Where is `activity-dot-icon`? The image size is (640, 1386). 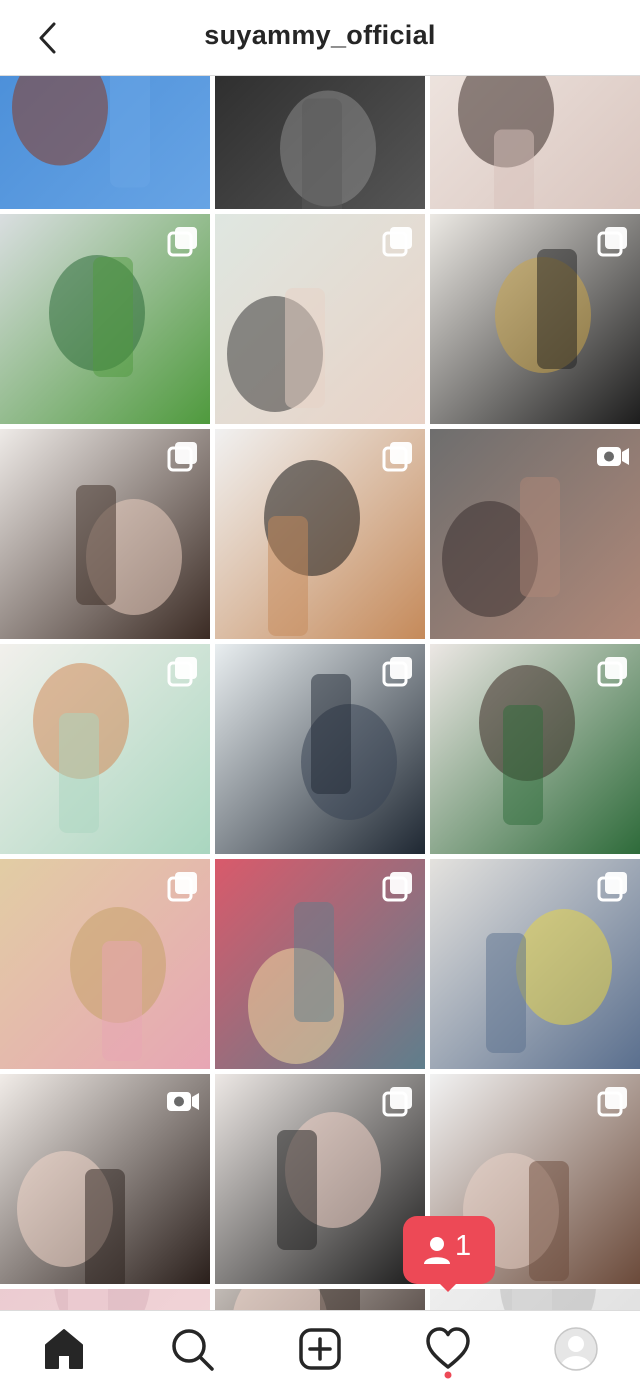 activity-dot-icon is located at coordinates (448, 1375).